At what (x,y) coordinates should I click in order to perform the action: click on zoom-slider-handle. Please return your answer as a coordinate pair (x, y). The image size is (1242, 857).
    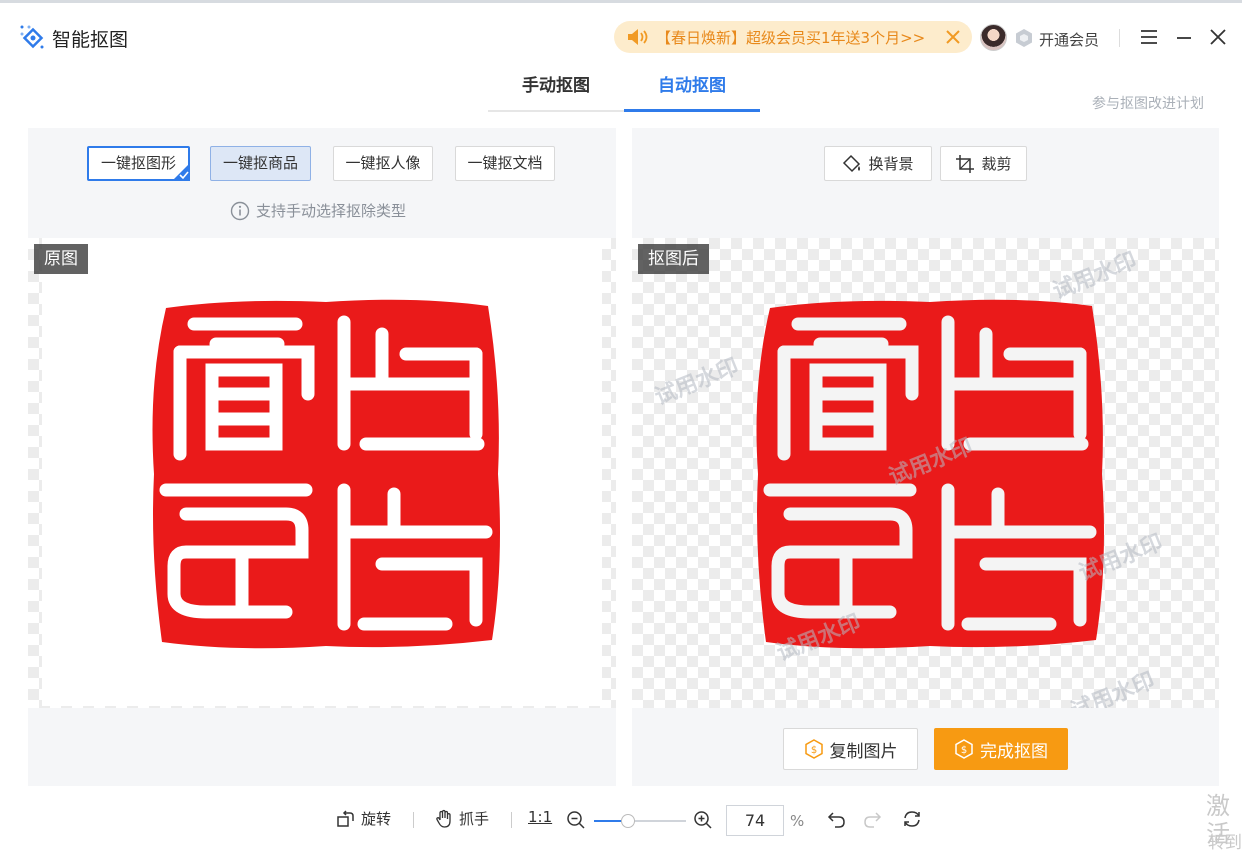
    Looking at the image, I should click on (628, 821).